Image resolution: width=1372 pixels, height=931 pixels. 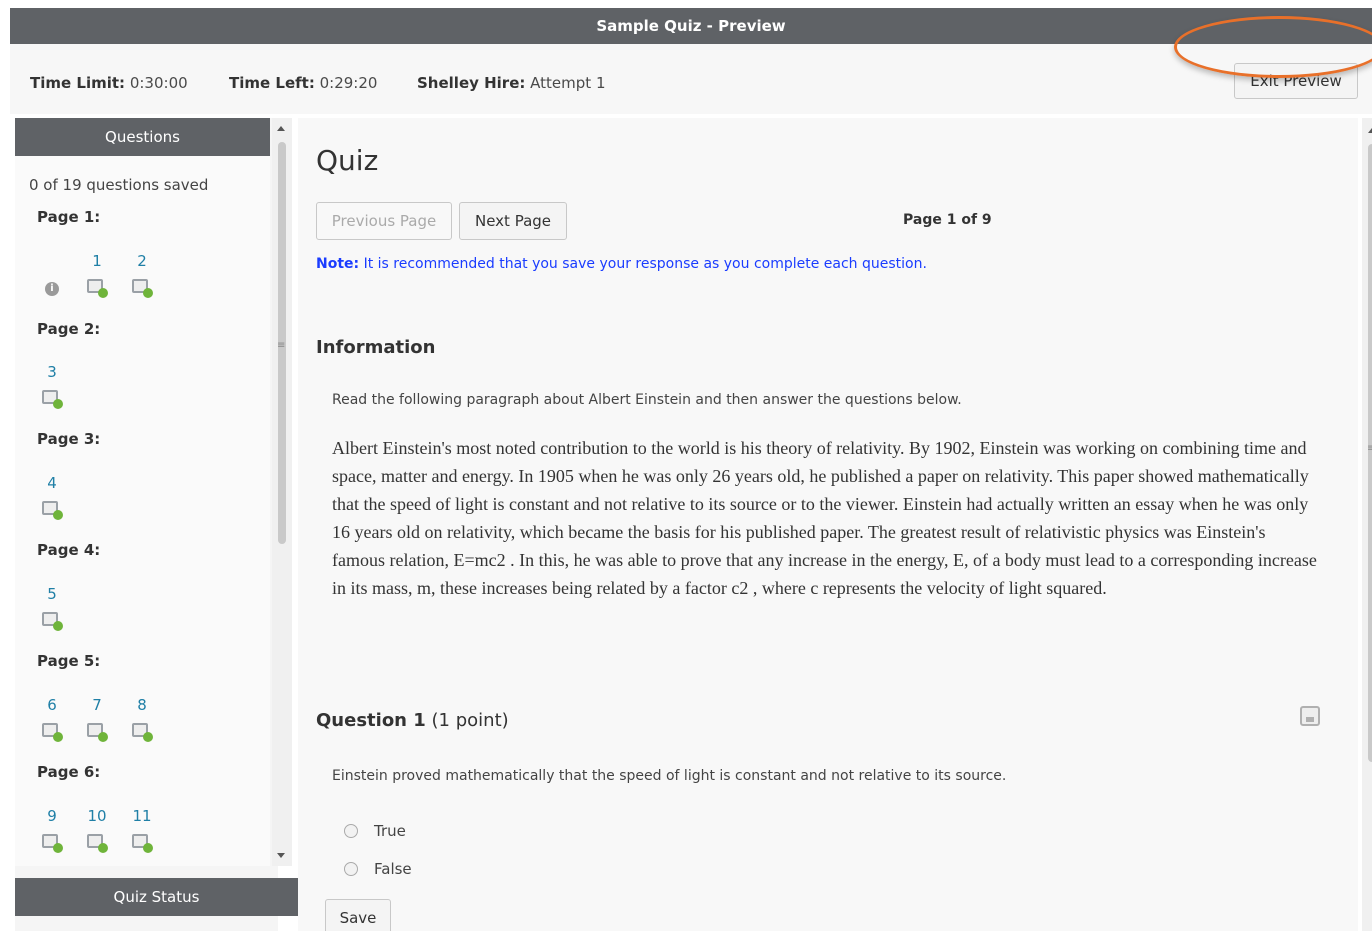 I want to click on page-label: Page 1:, so click(x=69, y=217).